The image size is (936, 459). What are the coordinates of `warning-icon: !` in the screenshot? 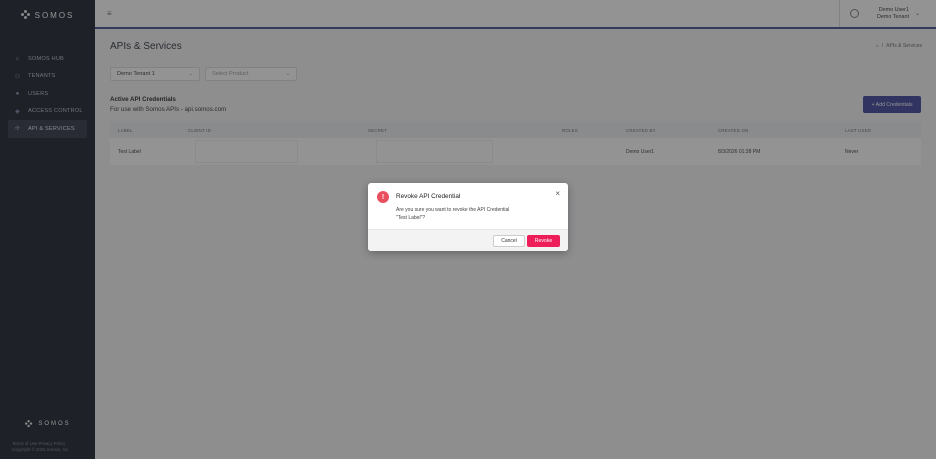 It's located at (383, 197).